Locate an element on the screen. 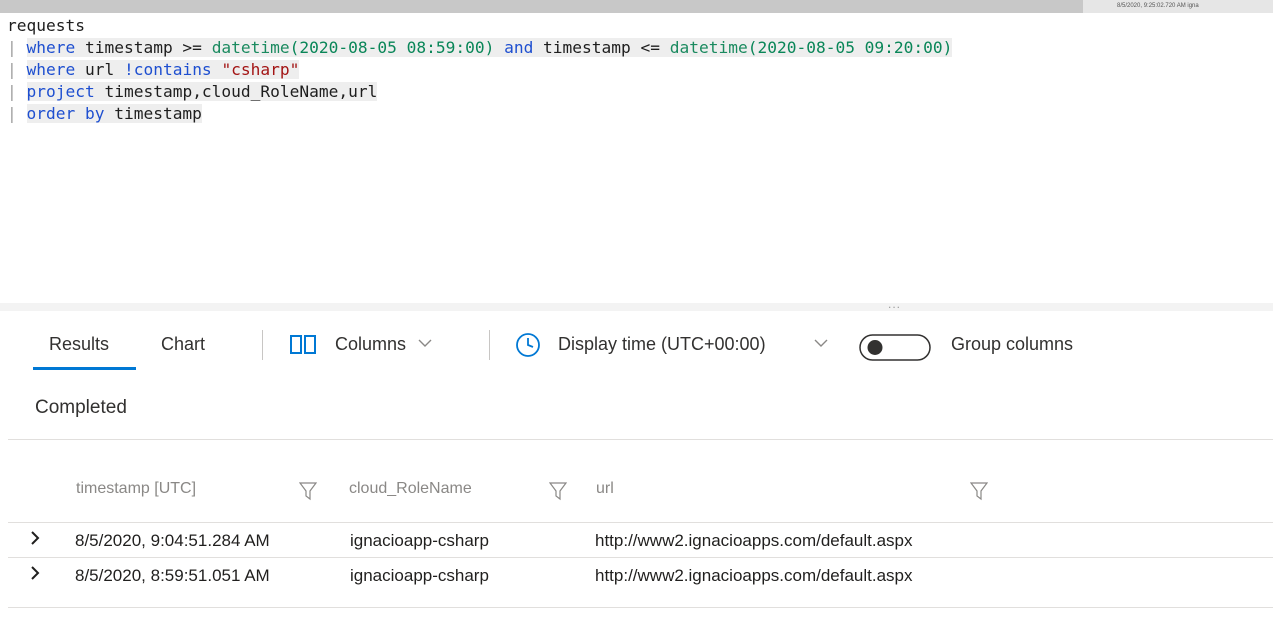 Image resolution: width=1273 pixels, height=621 pixels. and-keyword: and is located at coordinates (514, 47).